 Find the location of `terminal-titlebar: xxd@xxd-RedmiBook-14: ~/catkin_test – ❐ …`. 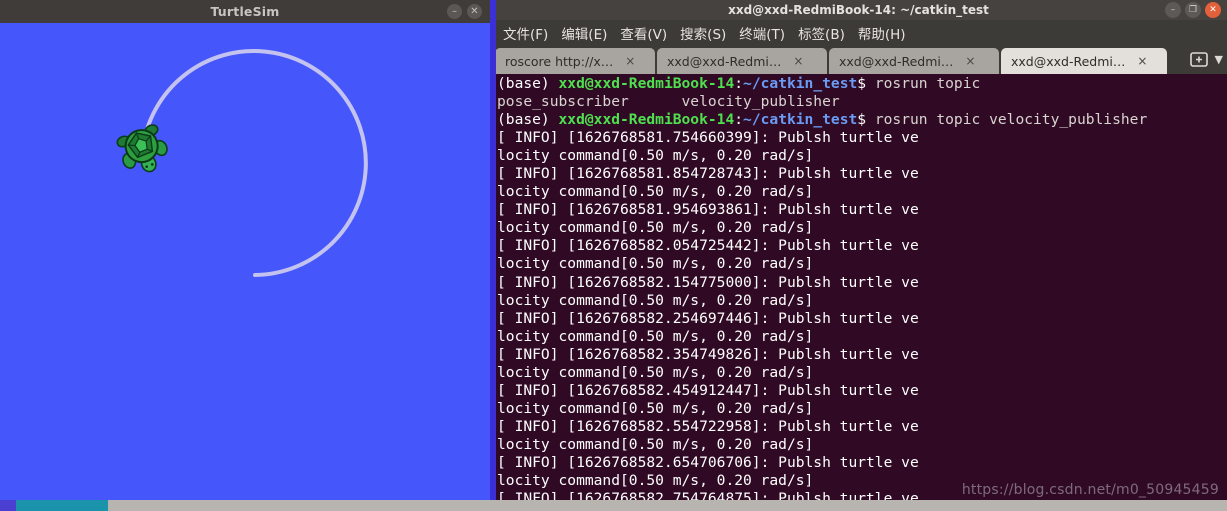

terminal-titlebar: xxd@xxd-RedmiBook-14: ~/catkin_test – ❐ … is located at coordinates (858, 10).